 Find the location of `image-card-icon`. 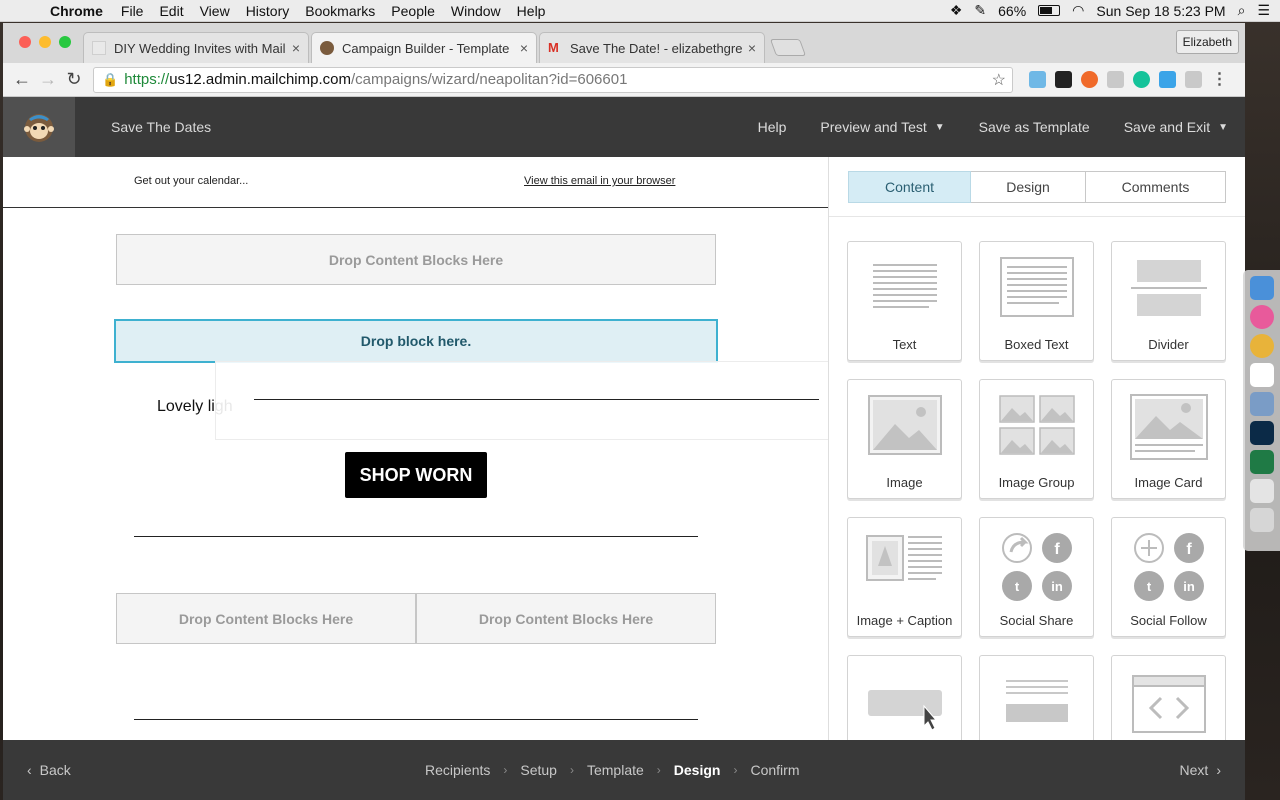

image-card-icon is located at coordinates (1168, 427).